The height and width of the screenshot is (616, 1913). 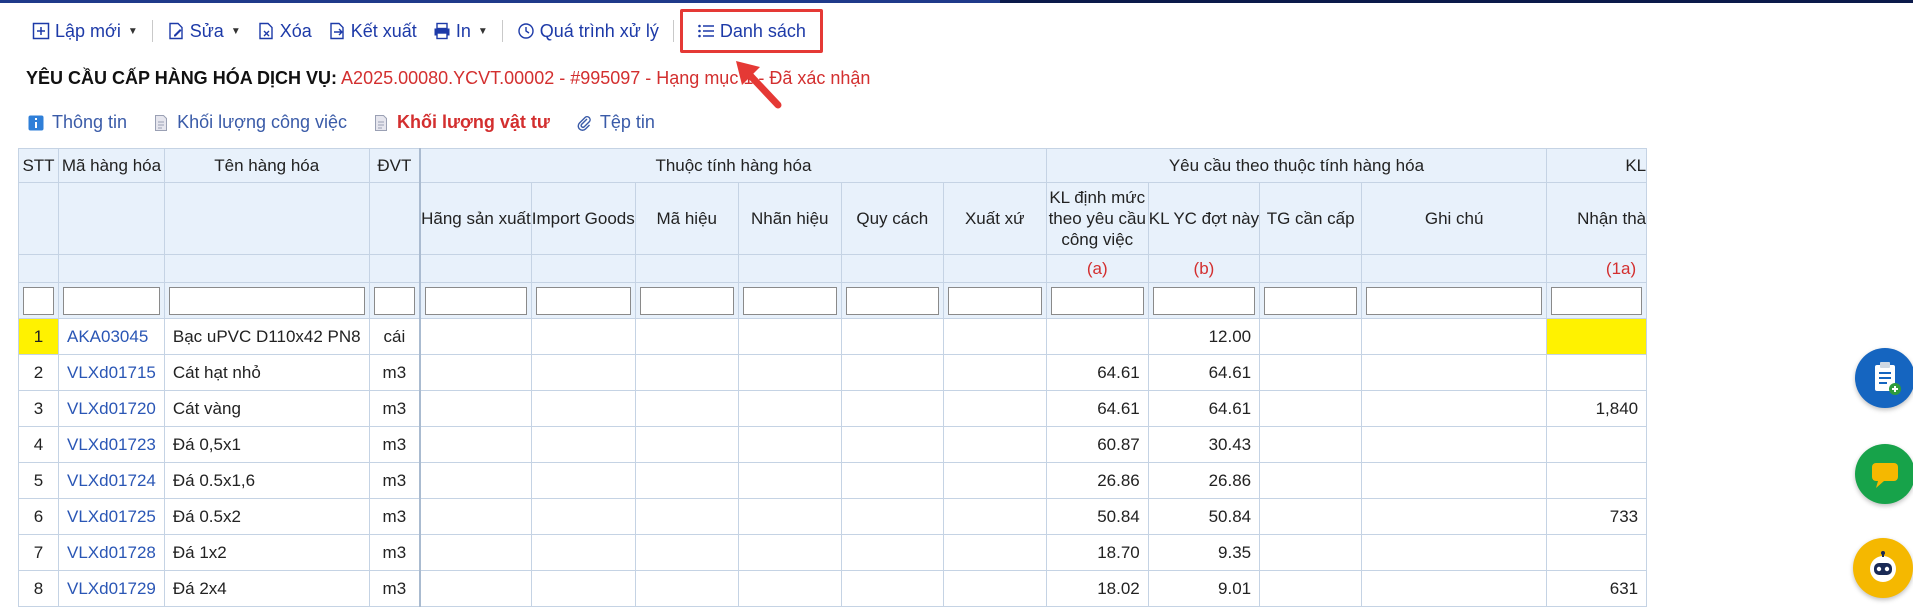 I want to click on clipboard-add-button, so click(x=1884, y=378).